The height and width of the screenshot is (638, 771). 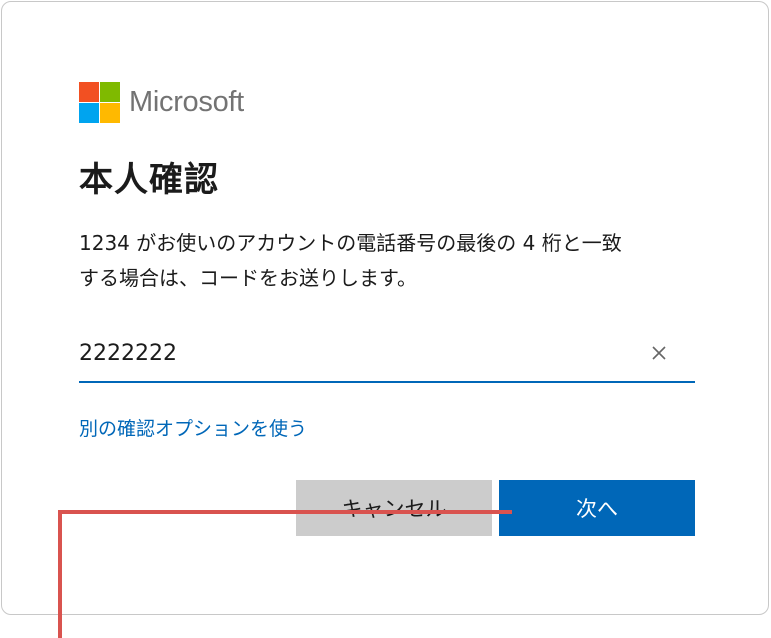 What do you see at coordinates (89, 91) in the screenshot?
I see `logo-square-red` at bounding box center [89, 91].